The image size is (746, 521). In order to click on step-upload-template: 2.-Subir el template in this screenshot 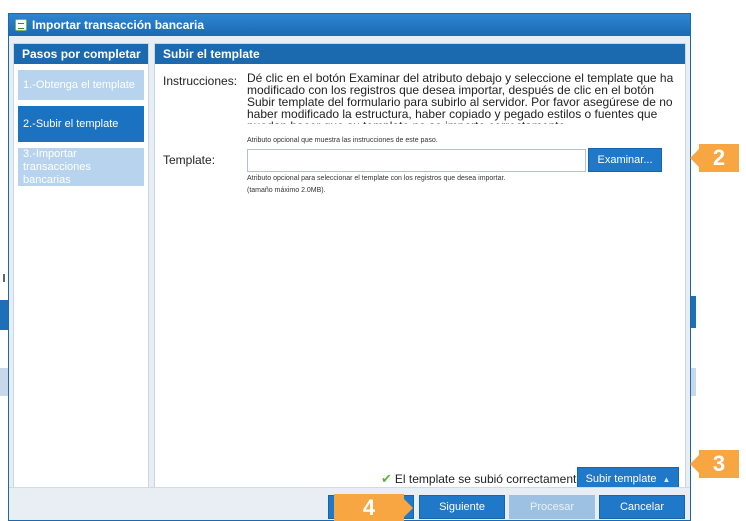, I will do `click(81, 124)`.